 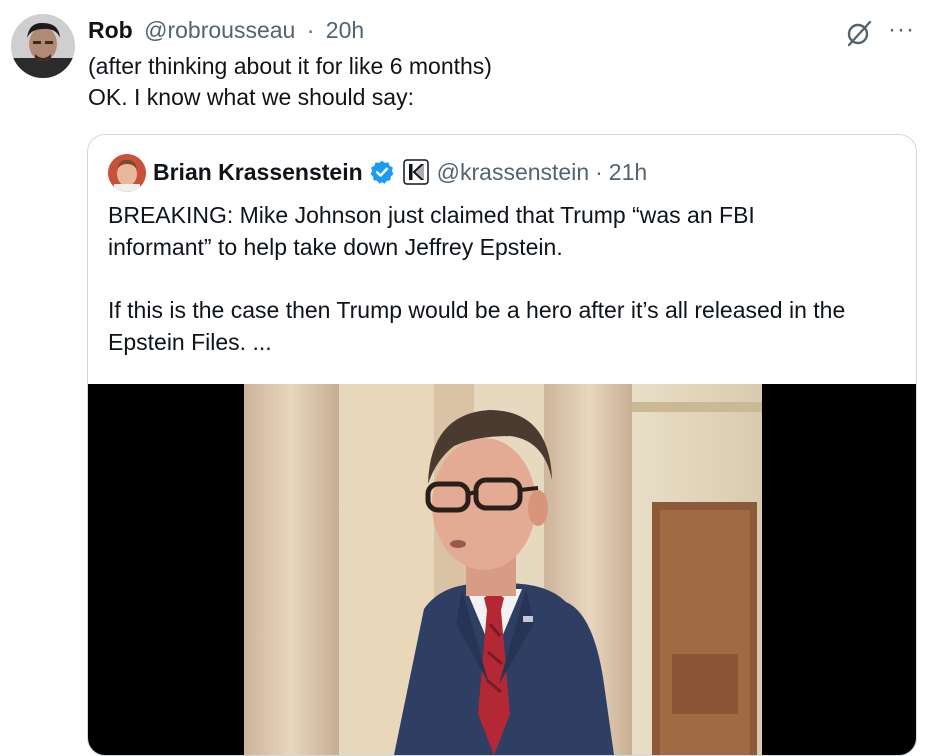 I want to click on quoted-tweet-header: Brian Krassenstein @krassenstein · 21h, so click(x=400, y=172).